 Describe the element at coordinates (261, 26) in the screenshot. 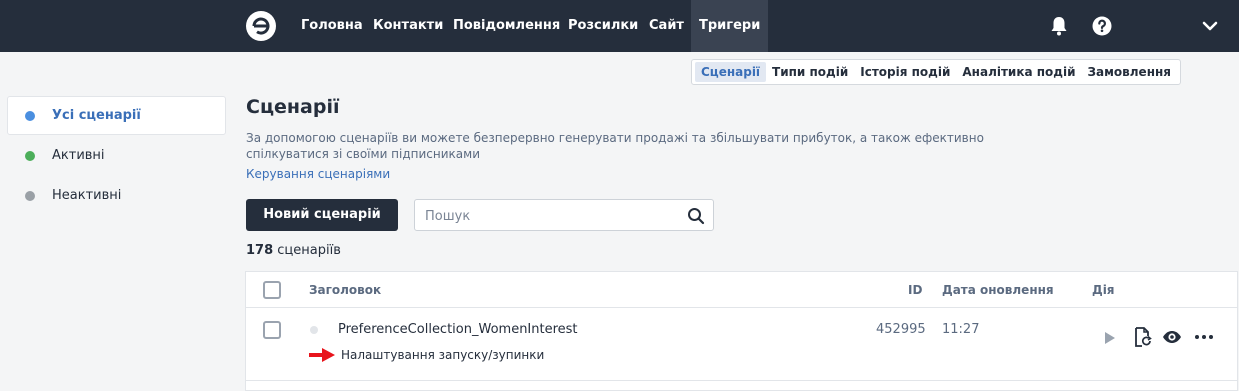

I see `logo-icon` at that location.